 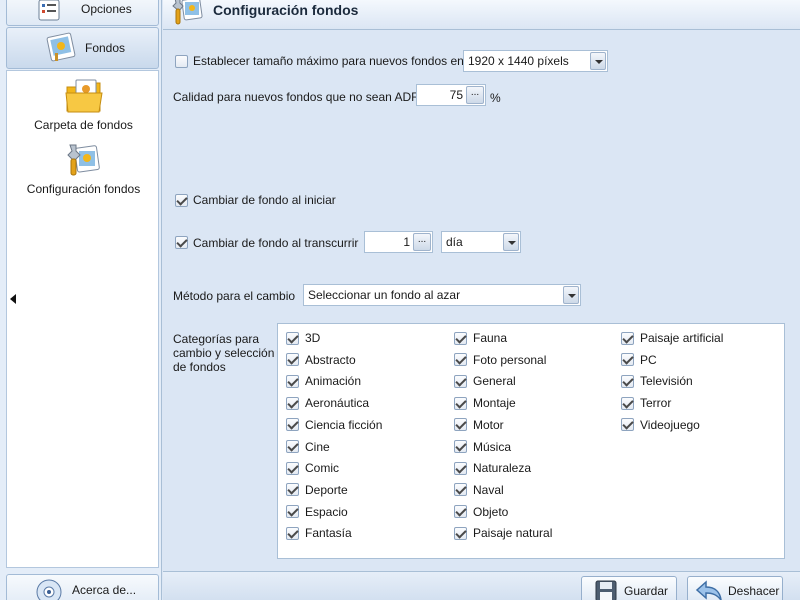 What do you see at coordinates (510, 359) in the screenshot?
I see `category-label: Foto personal` at bounding box center [510, 359].